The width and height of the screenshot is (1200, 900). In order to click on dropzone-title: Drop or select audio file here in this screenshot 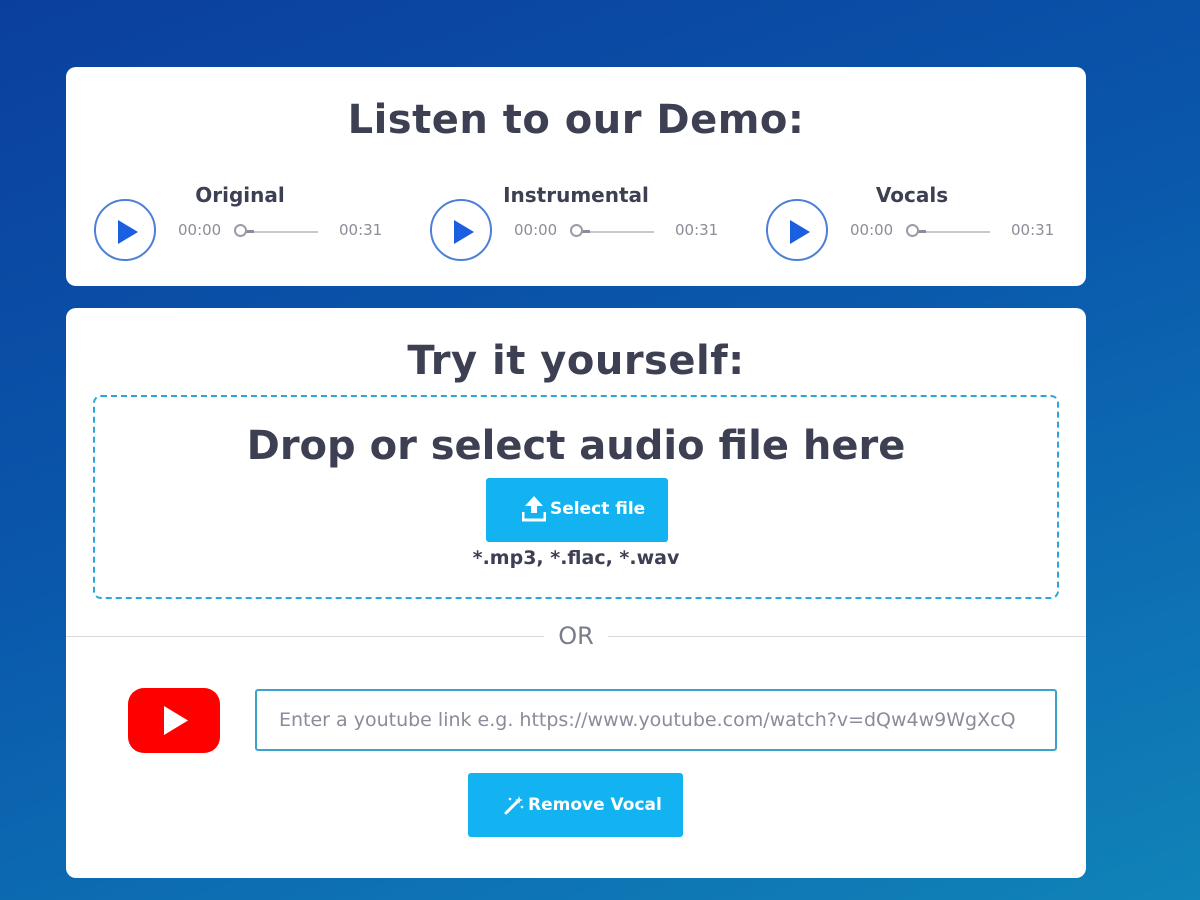, I will do `click(576, 446)`.